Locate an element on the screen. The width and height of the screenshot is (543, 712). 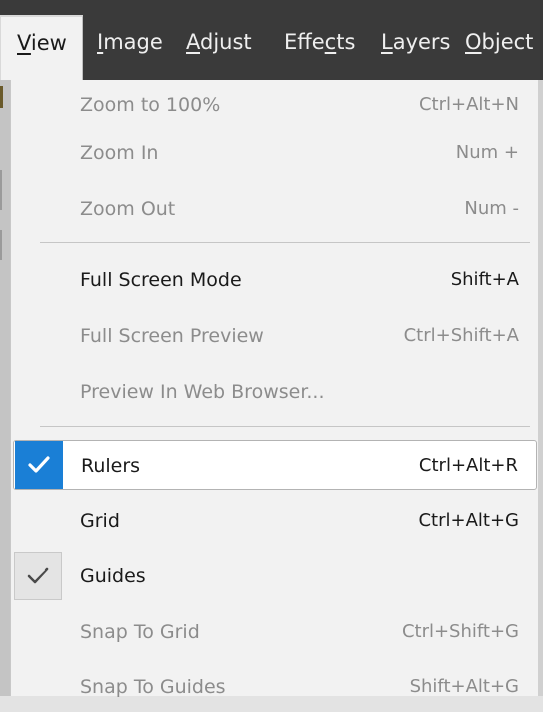
menu-item-label: Zoom to 100% is located at coordinates (150, 105).